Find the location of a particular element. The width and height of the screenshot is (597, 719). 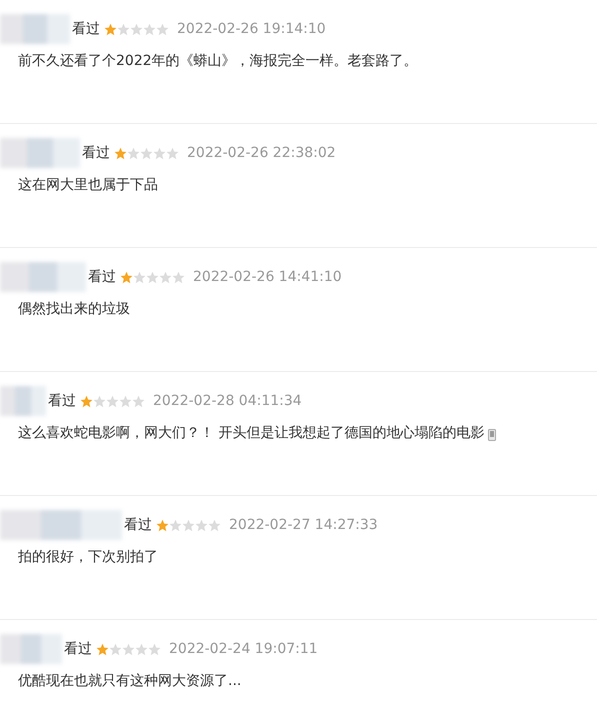

comment-text: 这在网大里也属于下品 is located at coordinates (88, 185).